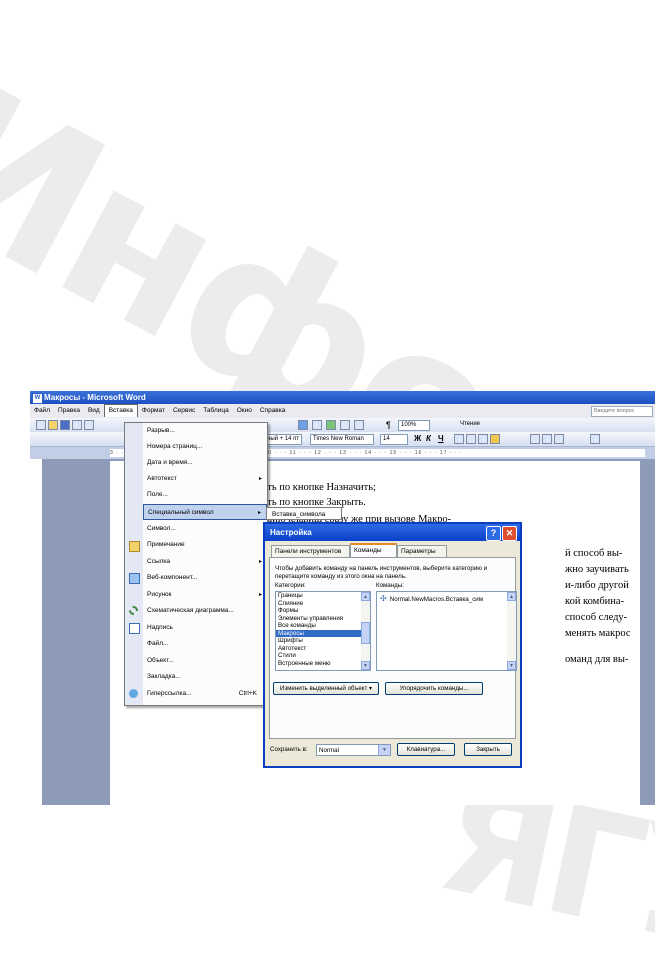  I want to click on list-item: Слияние, so click(323, 604).